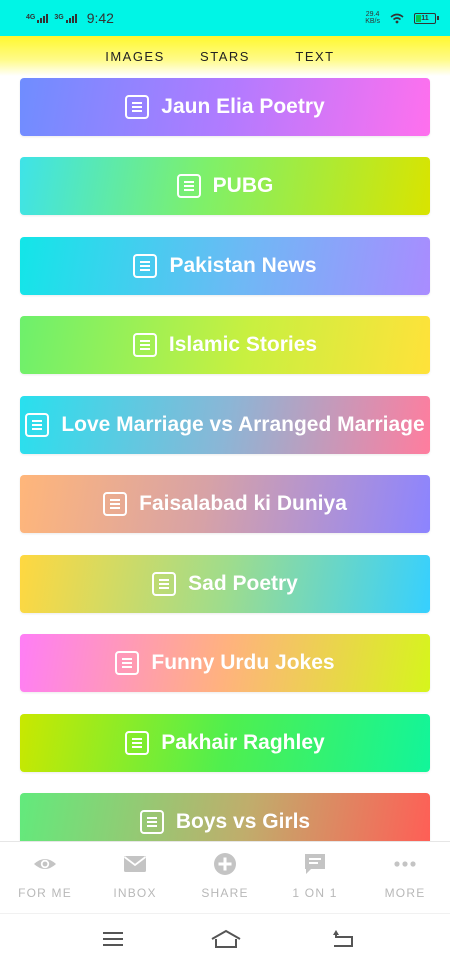 The width and height of the screenshot is (450, 965). I want to click on category-label: Pakistan News, so click(243, 265).